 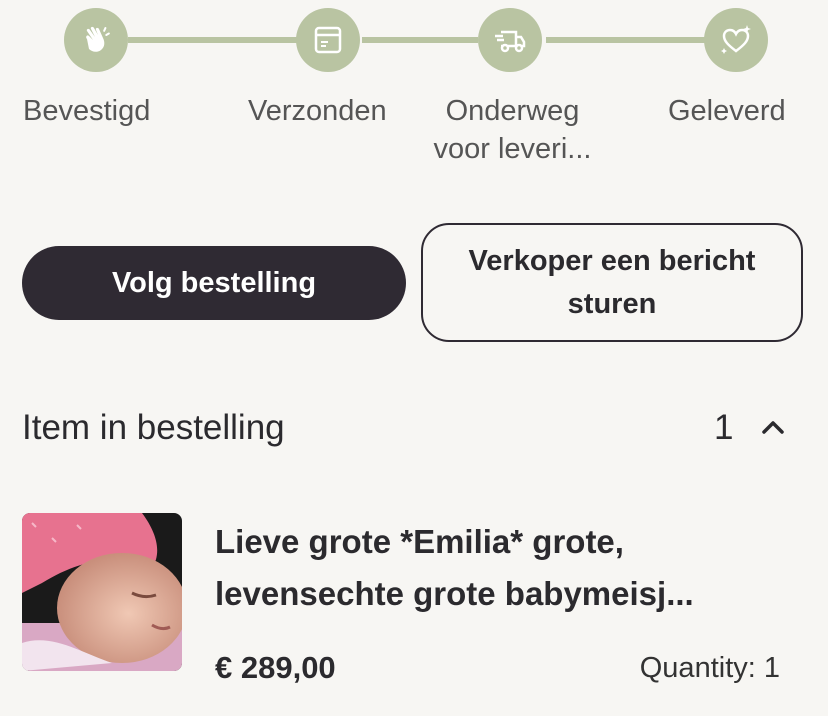 I want to click on step-confirmed-circle, so click(x=96, y=40).